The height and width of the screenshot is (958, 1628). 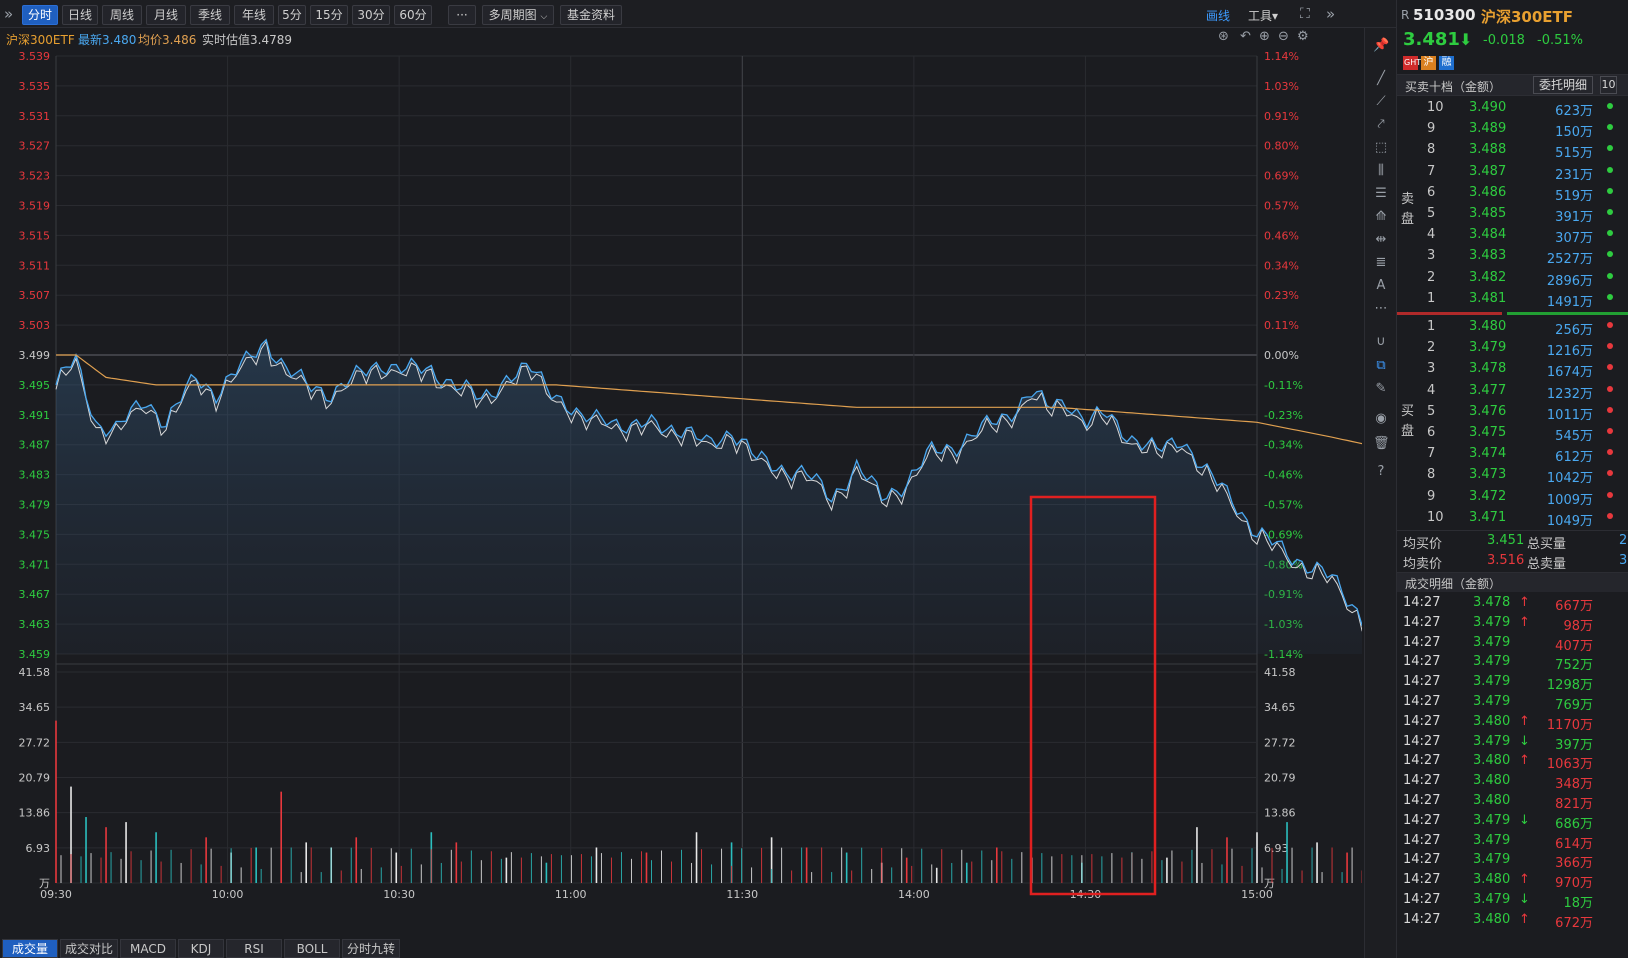 I want to click on rect-tool-icon: ⬚, so click(x=1381, y=148).